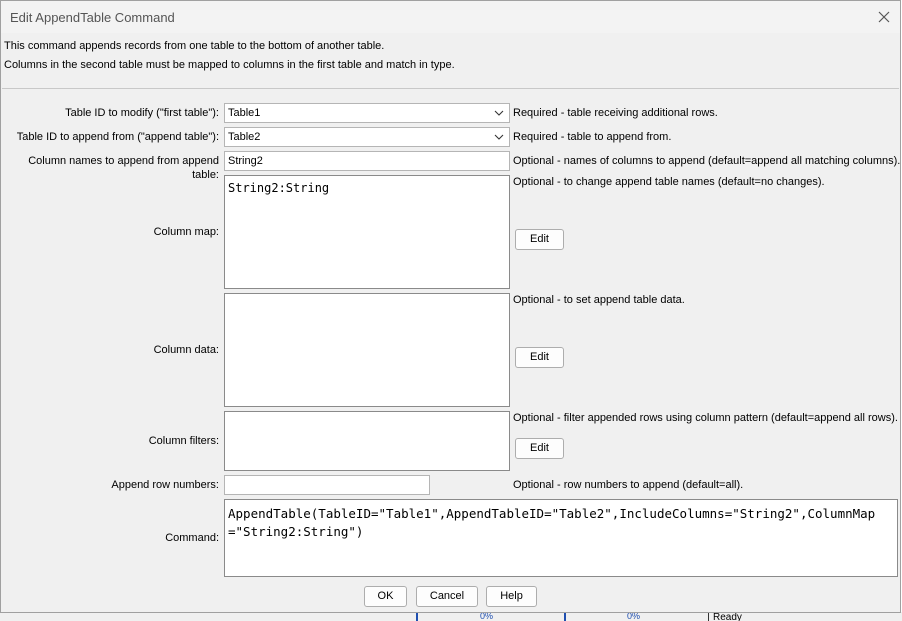  What do you see at coordinates (450, 17) in the screenshot?
I see `title-bar: Edit AppendTable Command` at bounding box center [450, 17].